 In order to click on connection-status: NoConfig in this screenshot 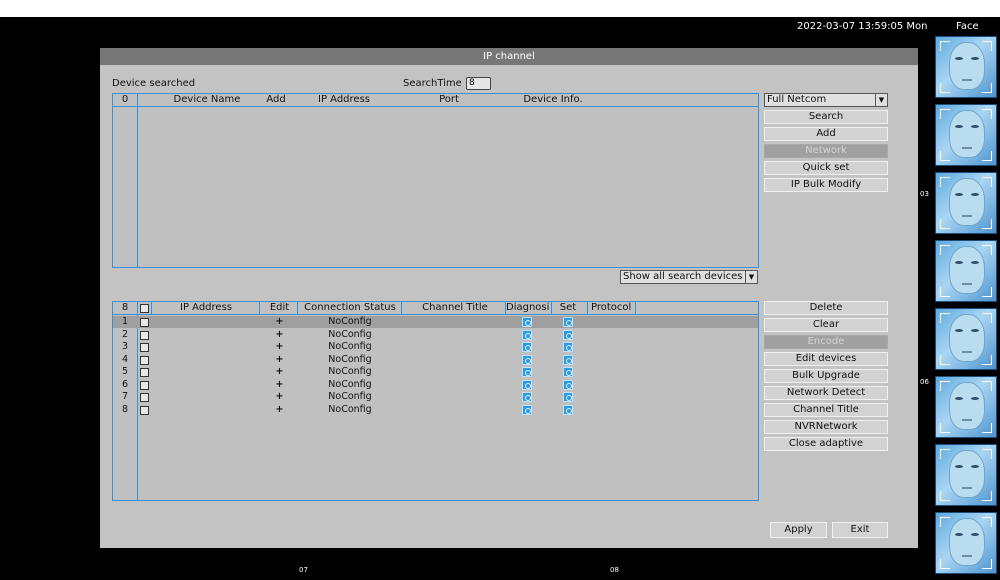, I will do `click(350, 346)`.